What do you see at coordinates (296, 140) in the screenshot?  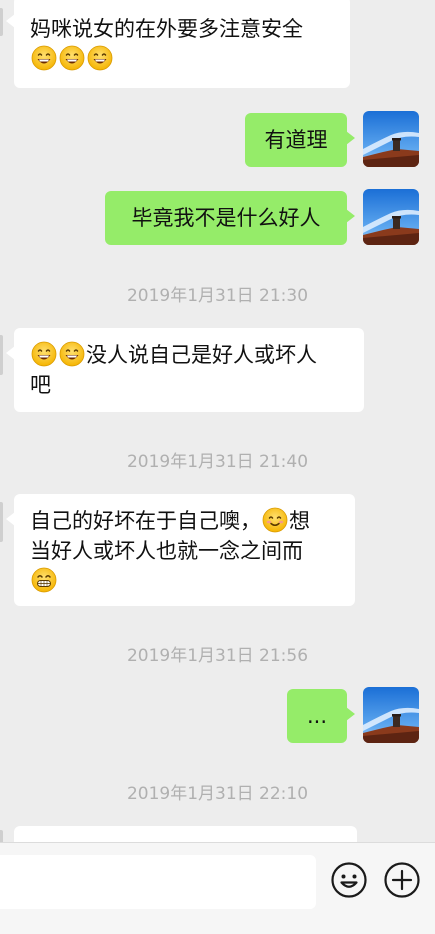 I see `message-text: 有道理` at bounding box center [296, 140].